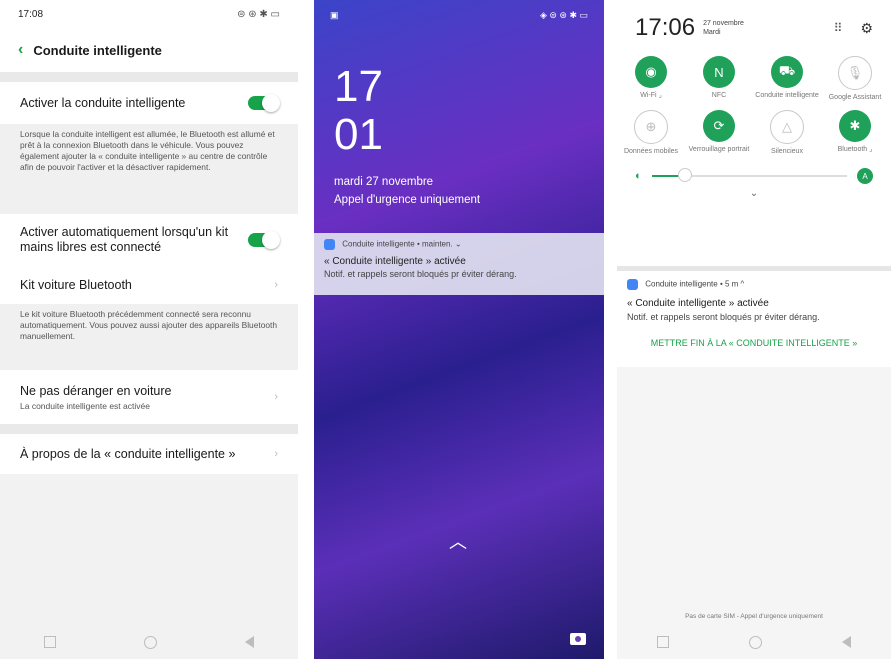 The height and width of the screenshot is (659, 891). What do you see at coordinates (855, 97) in the screenshot?
I see `qs-tile-label: Google Assistant` at bounding box center [855, 97].